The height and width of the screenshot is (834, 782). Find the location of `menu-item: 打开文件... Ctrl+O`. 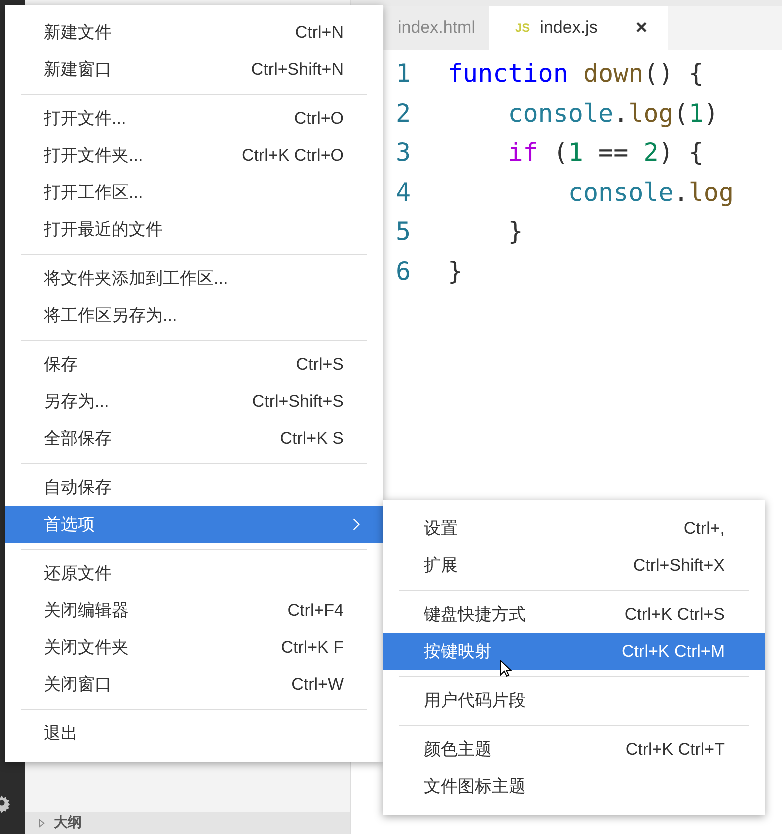

menu-item: 打开文件... Ctrl+O is located at coordinates (194, 118).